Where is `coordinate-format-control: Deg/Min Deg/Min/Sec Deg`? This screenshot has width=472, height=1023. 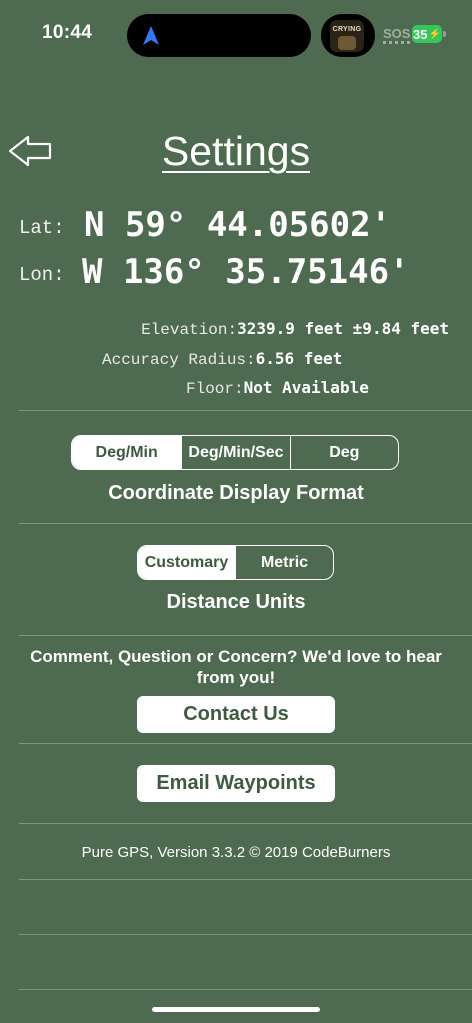
coordinate-format-control: Deg/Min Deg/Min/Sec Deg is located at coordinates (235, 452).